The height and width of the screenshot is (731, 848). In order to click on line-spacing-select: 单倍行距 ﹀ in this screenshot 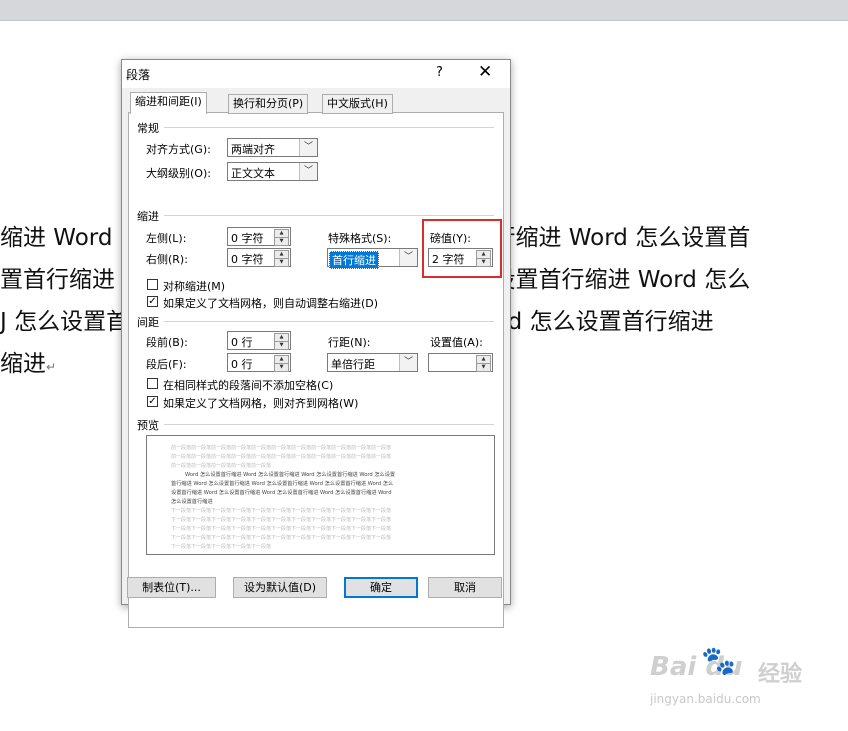, I will do `click(372, 362)`.